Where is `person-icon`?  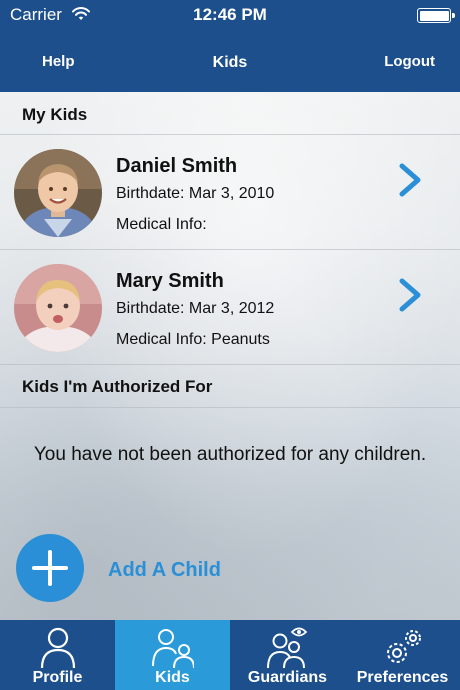
person-icon is located at coordinates (58, 647).